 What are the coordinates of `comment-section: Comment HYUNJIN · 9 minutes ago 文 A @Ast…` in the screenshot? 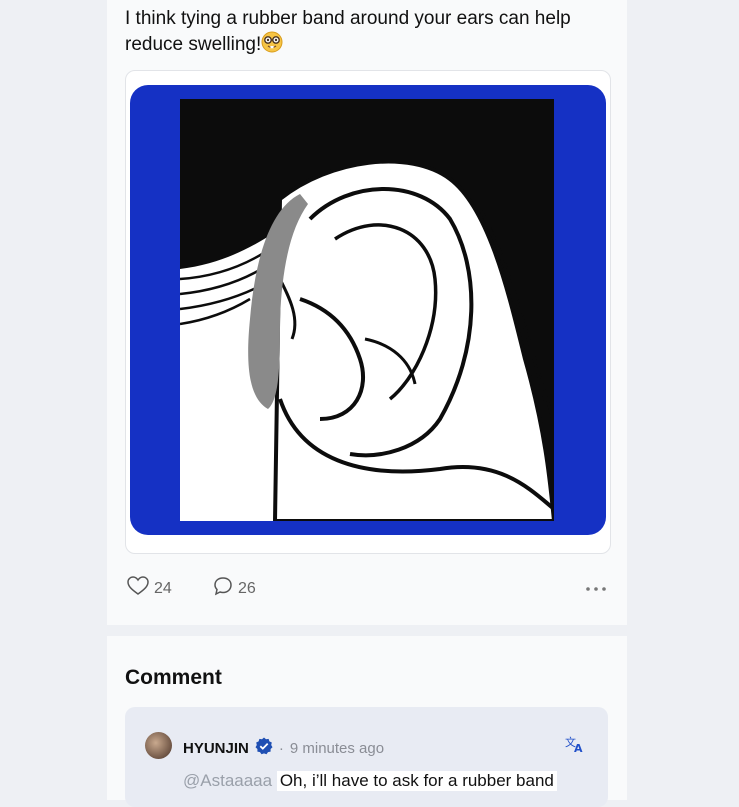 It's located at (367, 721).